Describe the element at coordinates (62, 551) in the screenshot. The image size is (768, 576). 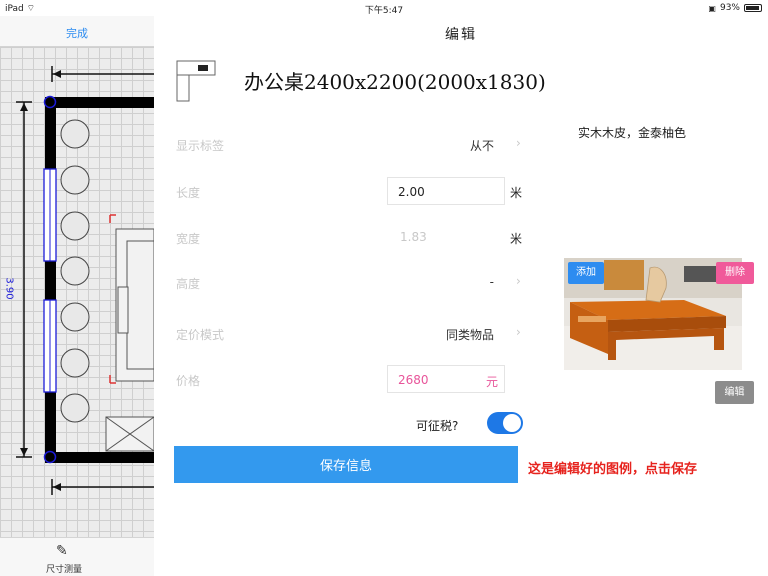
I see `edit-measure-icon: ✎` at that location.